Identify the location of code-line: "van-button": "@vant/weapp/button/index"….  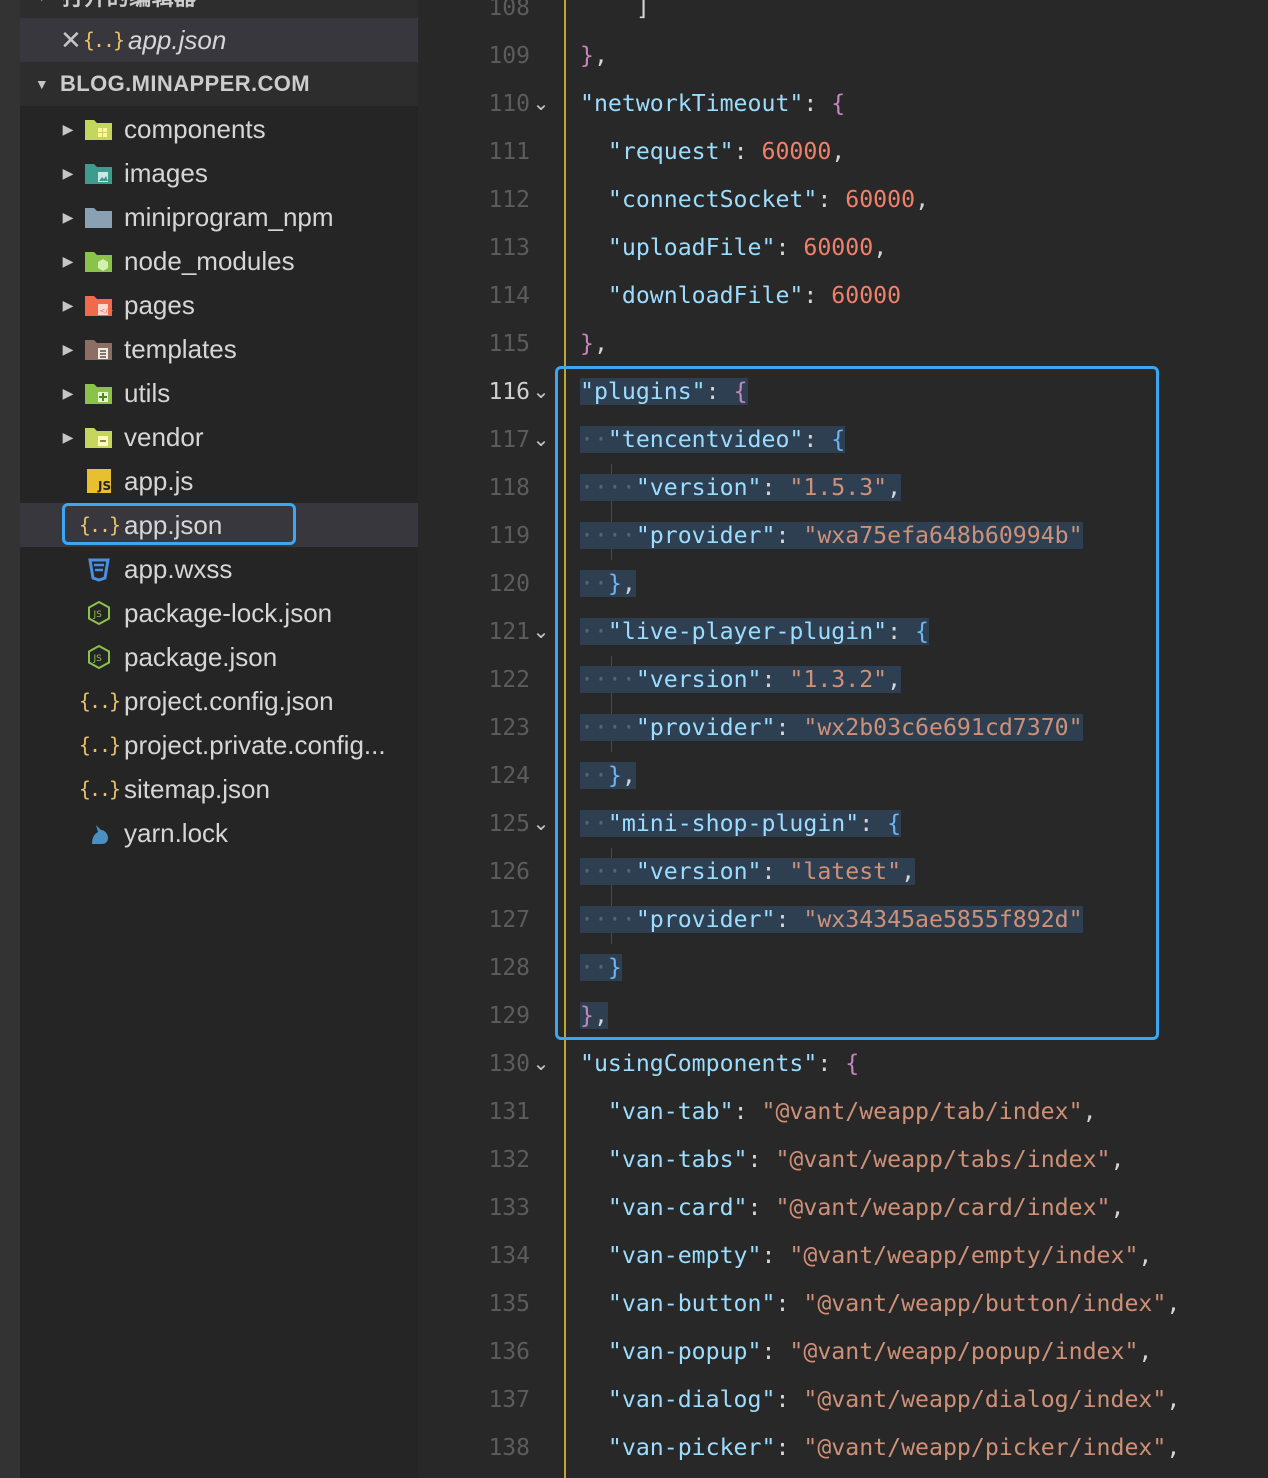
(880, 1304).